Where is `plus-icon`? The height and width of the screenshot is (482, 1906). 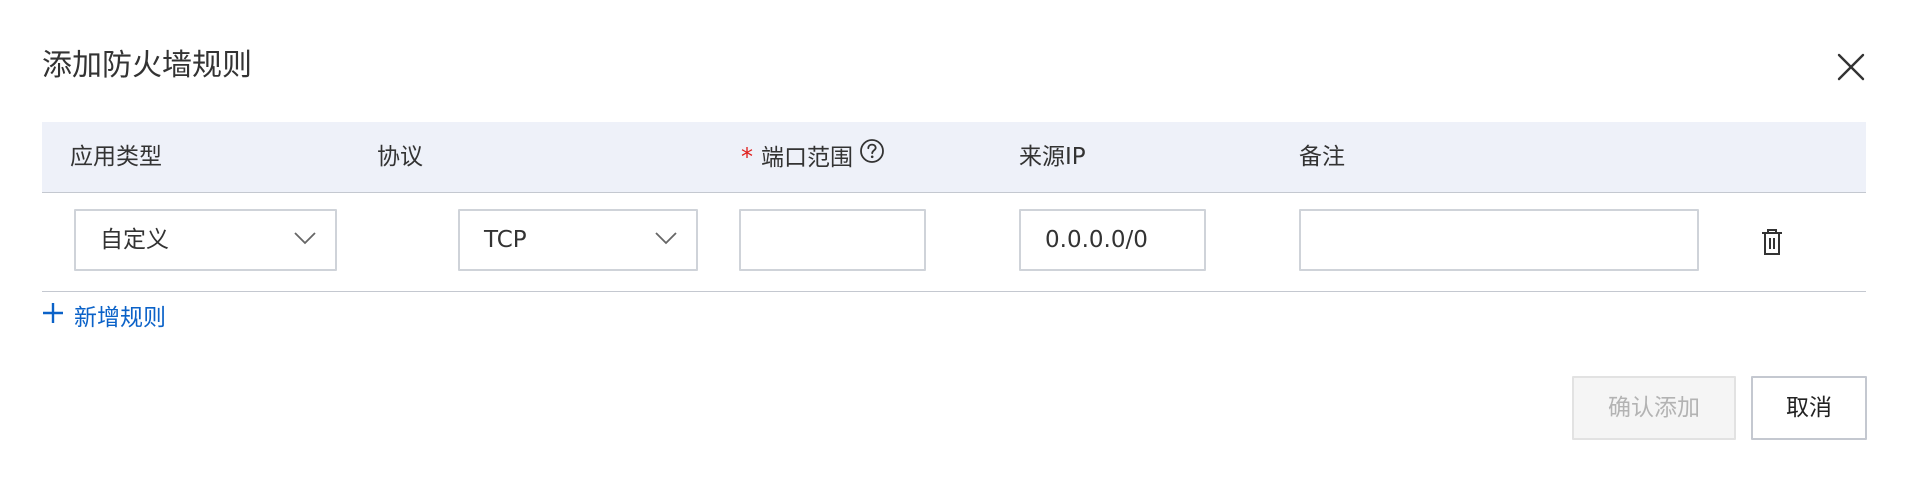
plus-icon is located at coordinates (53, 317).